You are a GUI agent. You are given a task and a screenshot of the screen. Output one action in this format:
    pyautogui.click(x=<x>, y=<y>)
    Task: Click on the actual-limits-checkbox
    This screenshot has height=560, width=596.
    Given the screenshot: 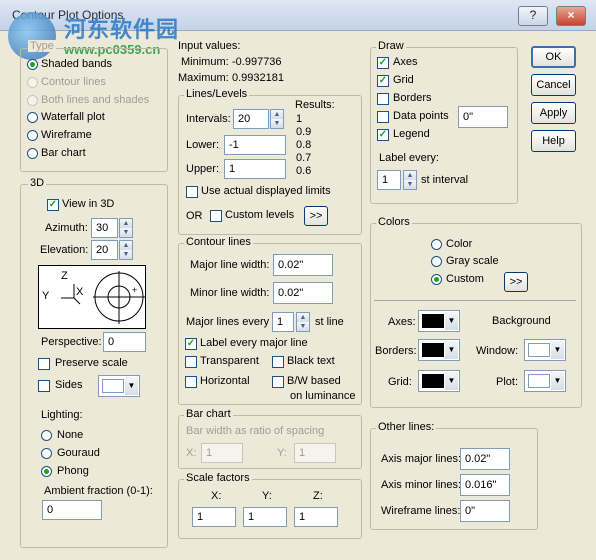 What is the action you would take?
    pyautogui.click(x=192, y=192)
    